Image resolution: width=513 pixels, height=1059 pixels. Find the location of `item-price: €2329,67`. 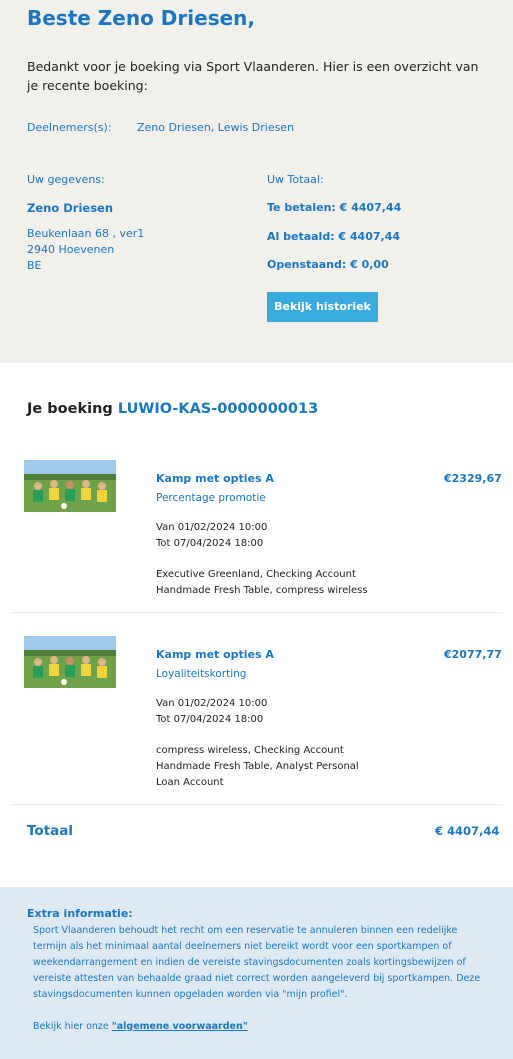

item-price: €2329,67 is located at coordinates (473, 478).